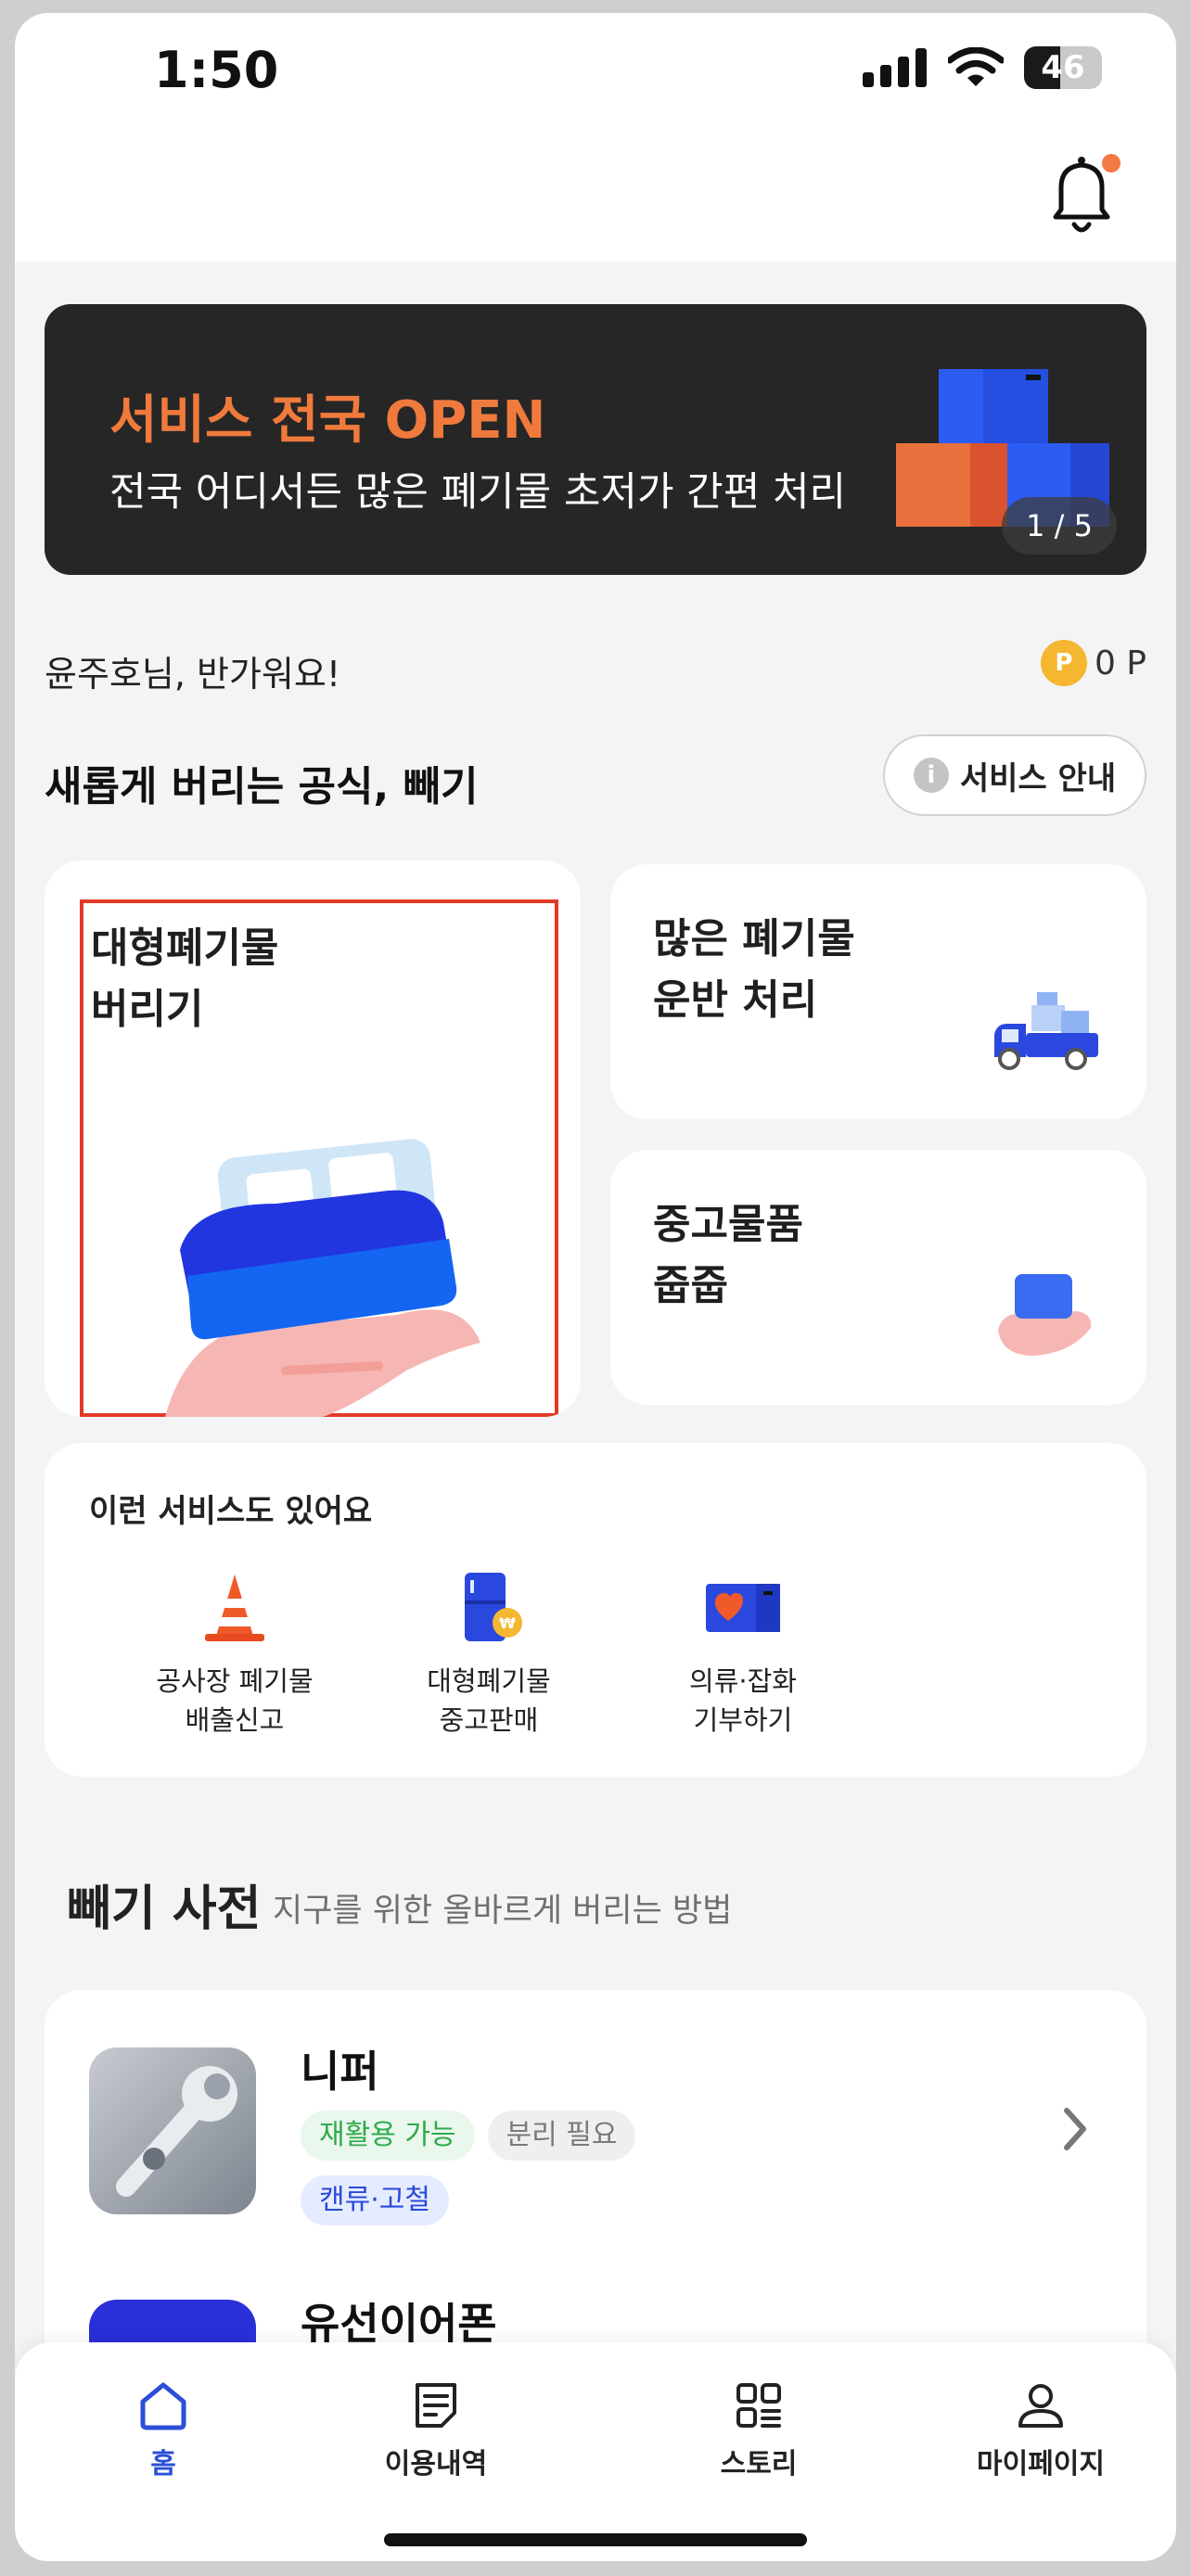 The image size is (1191, 2576). I want to click on battery-level-text: 46, so click(1063, 67).